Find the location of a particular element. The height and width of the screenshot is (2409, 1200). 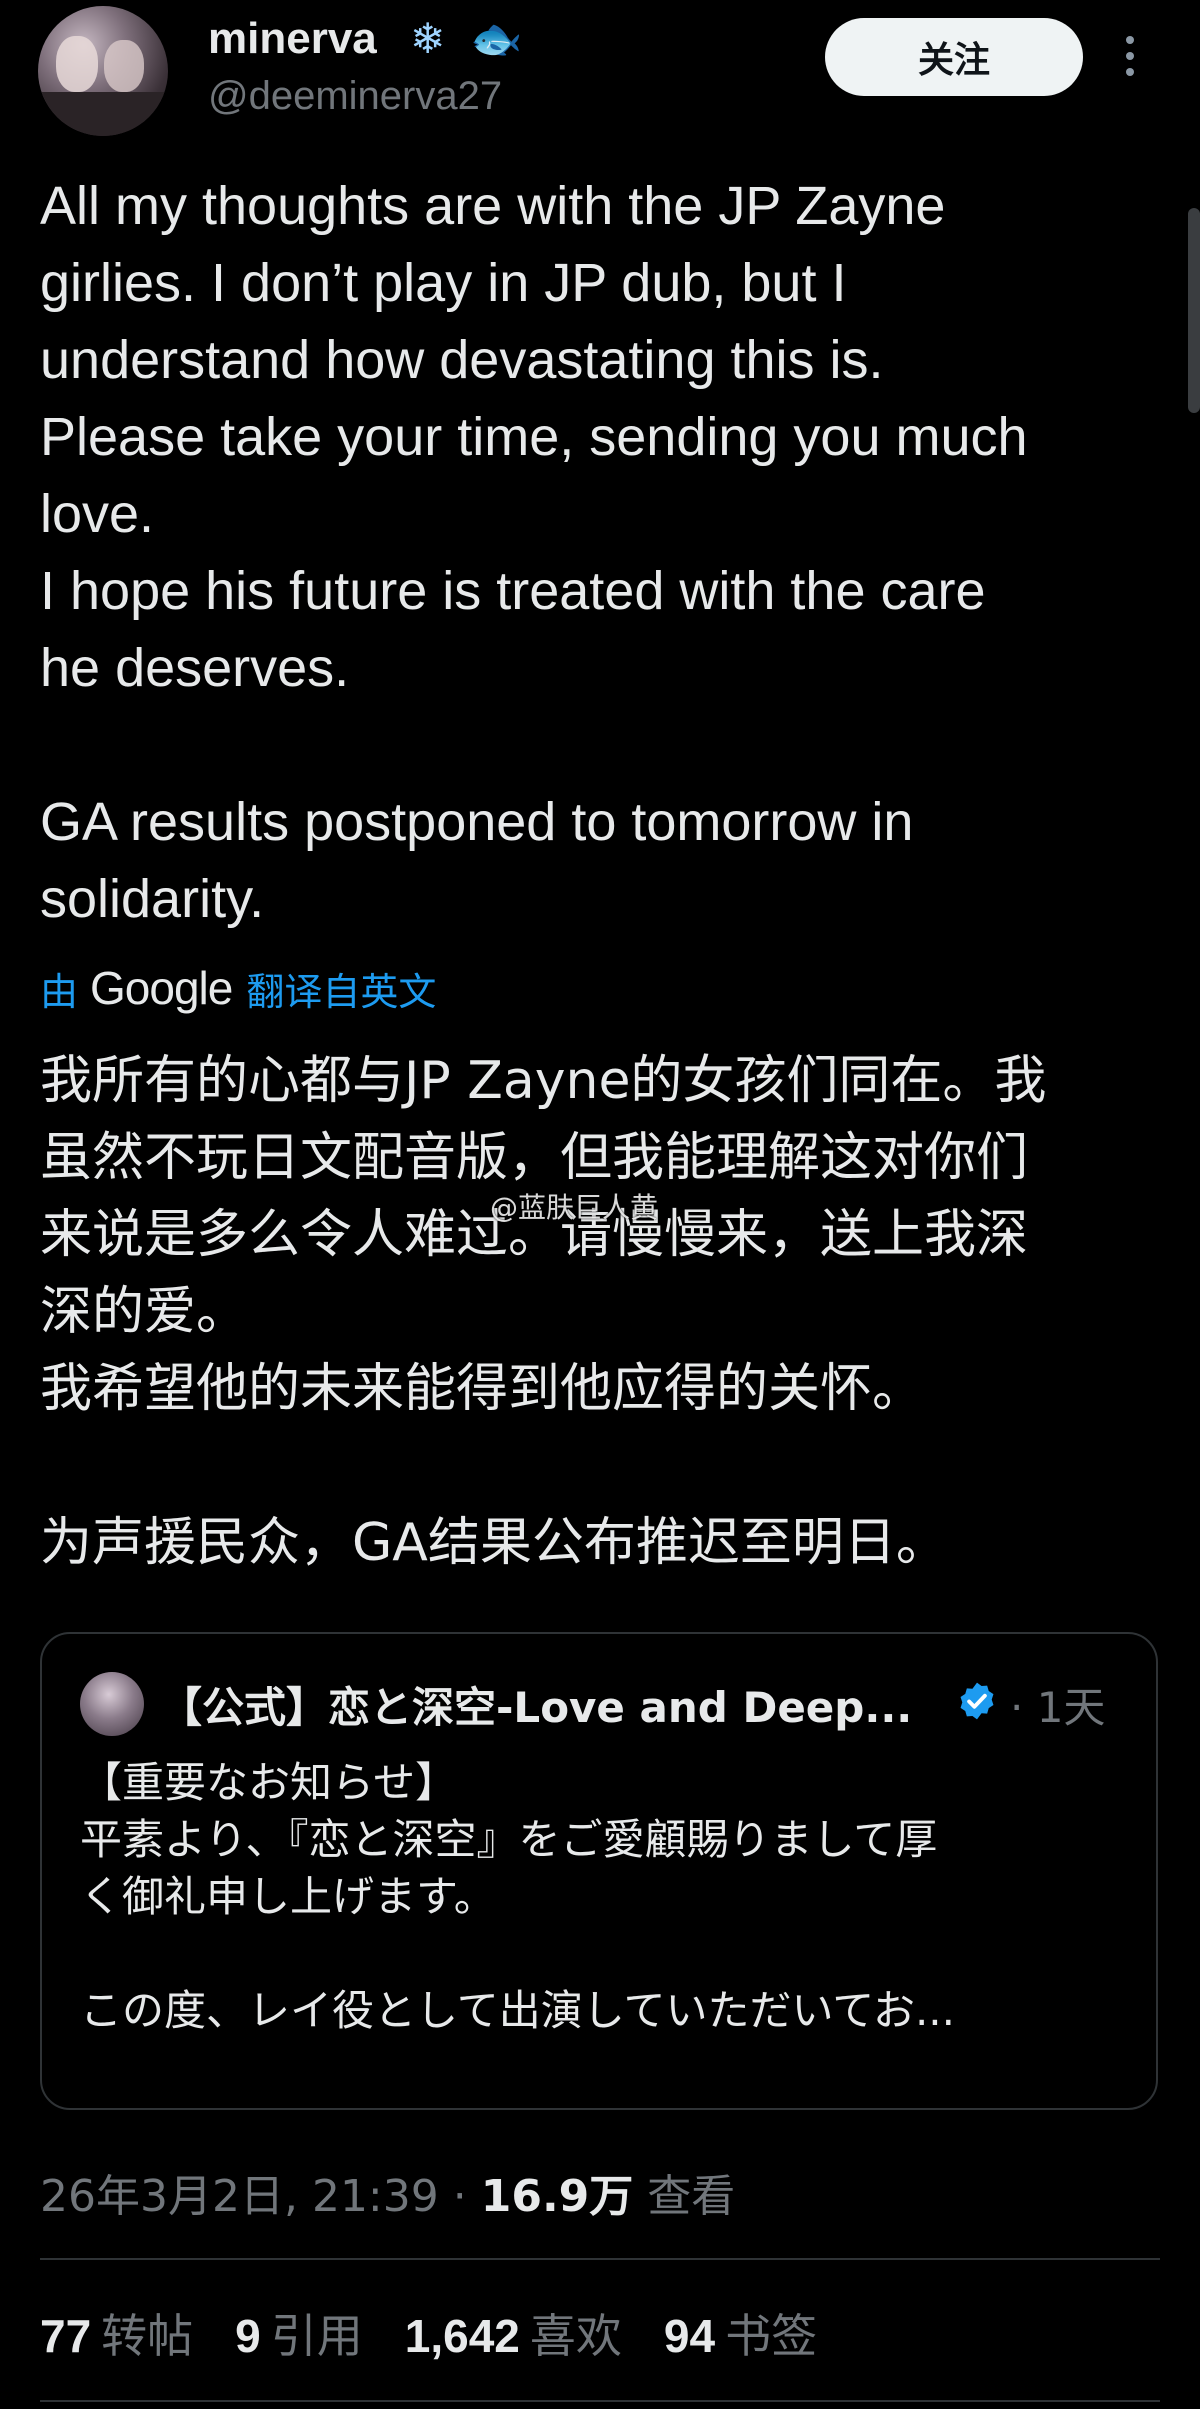

translation-prefix: 由 is located at coordinates (59, 991).